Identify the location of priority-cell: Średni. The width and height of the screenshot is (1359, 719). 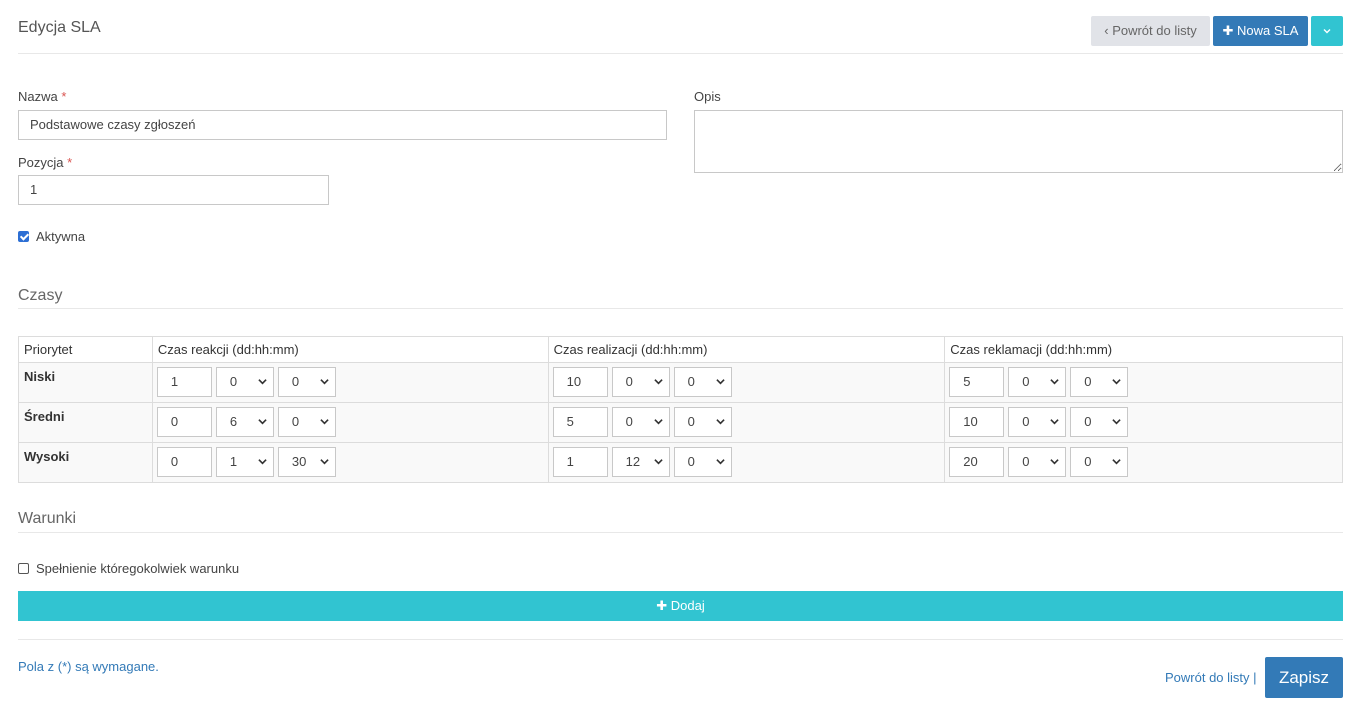
(85, 422).